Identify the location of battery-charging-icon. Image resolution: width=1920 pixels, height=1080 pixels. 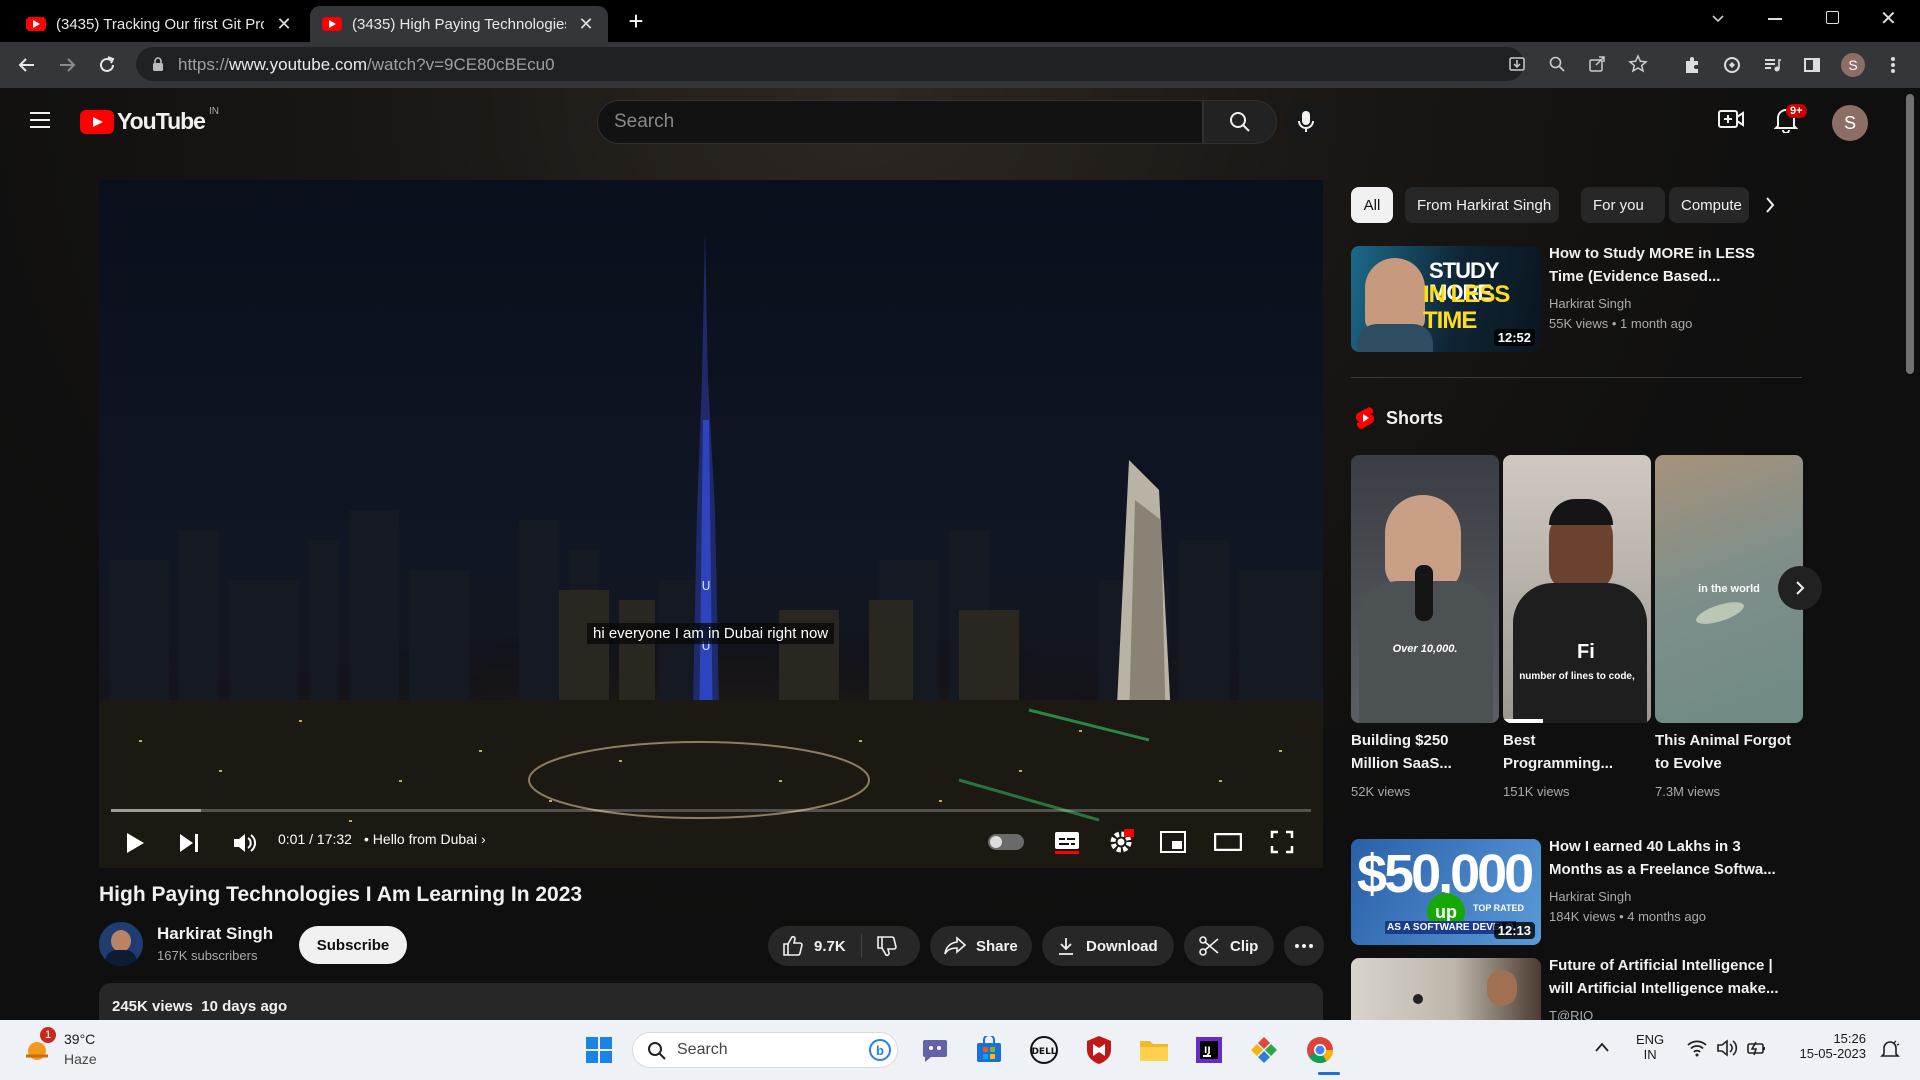
(1757, 1048).